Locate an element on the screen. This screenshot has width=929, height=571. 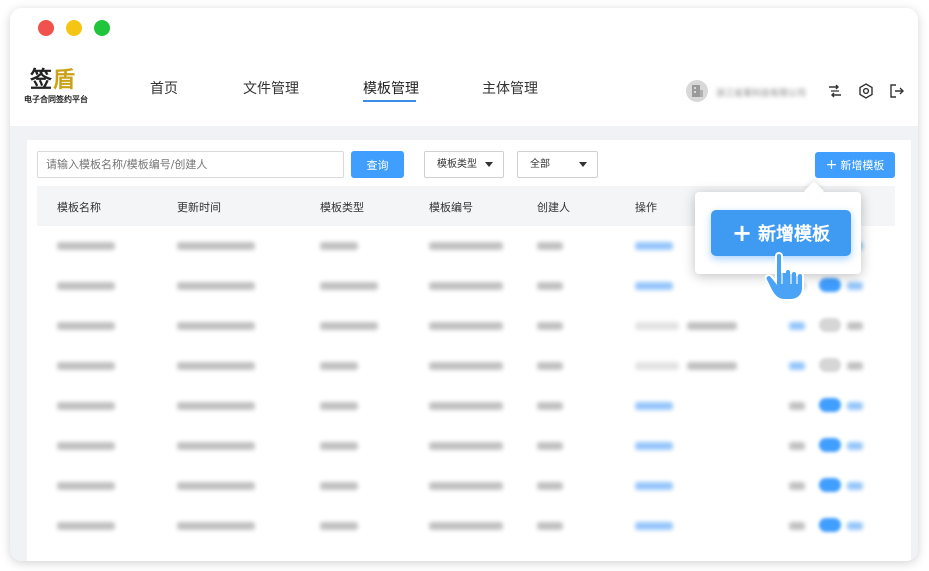
column-header-creator: 创建人 is located at coordinates (553, 207).